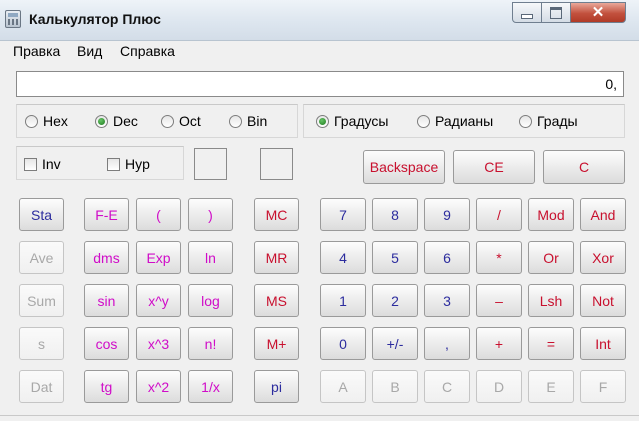 The height and width of the screenshot is (421, 639). I want to click on mr-button: MR, so click(276, 257).